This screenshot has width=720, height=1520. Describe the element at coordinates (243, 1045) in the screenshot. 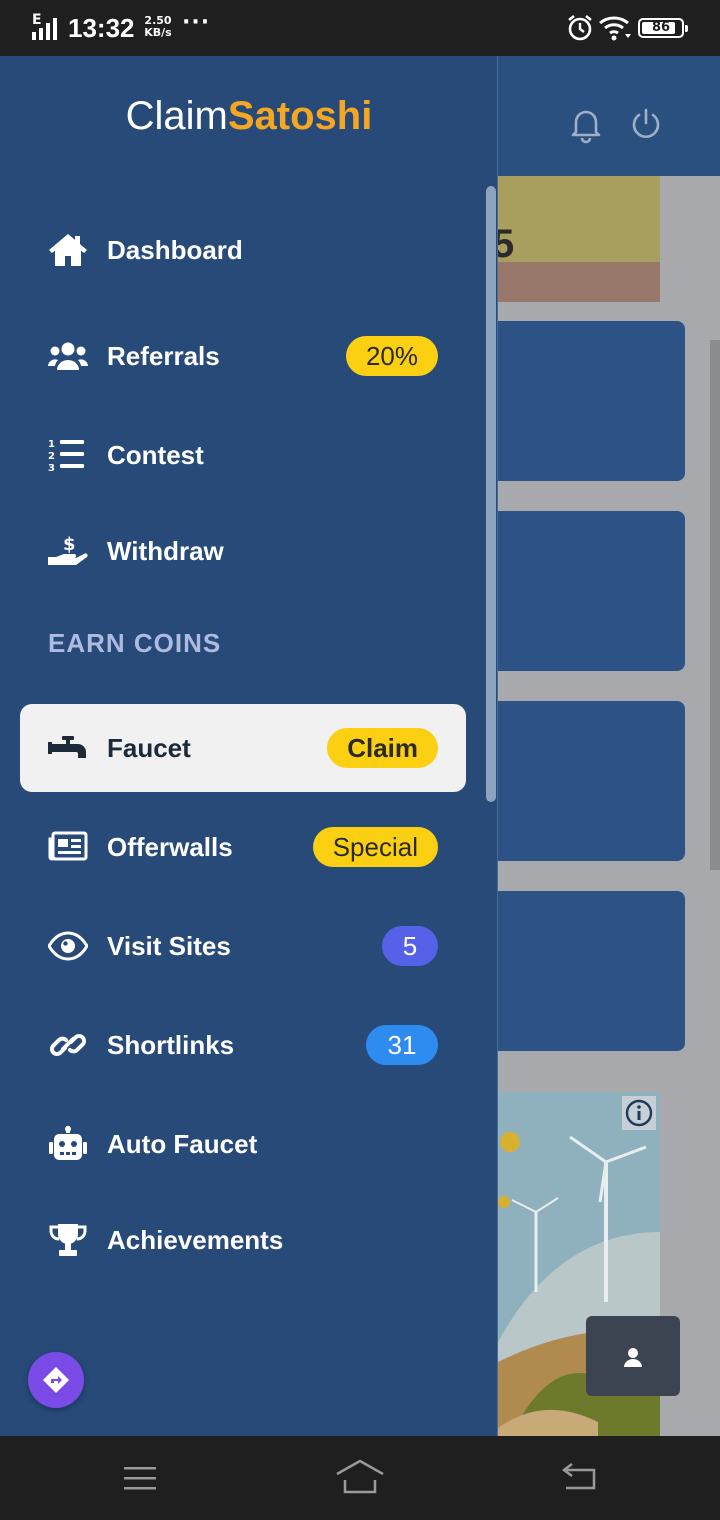

I see `nav-item-shortlinks: Shortlinks 31` at that location.